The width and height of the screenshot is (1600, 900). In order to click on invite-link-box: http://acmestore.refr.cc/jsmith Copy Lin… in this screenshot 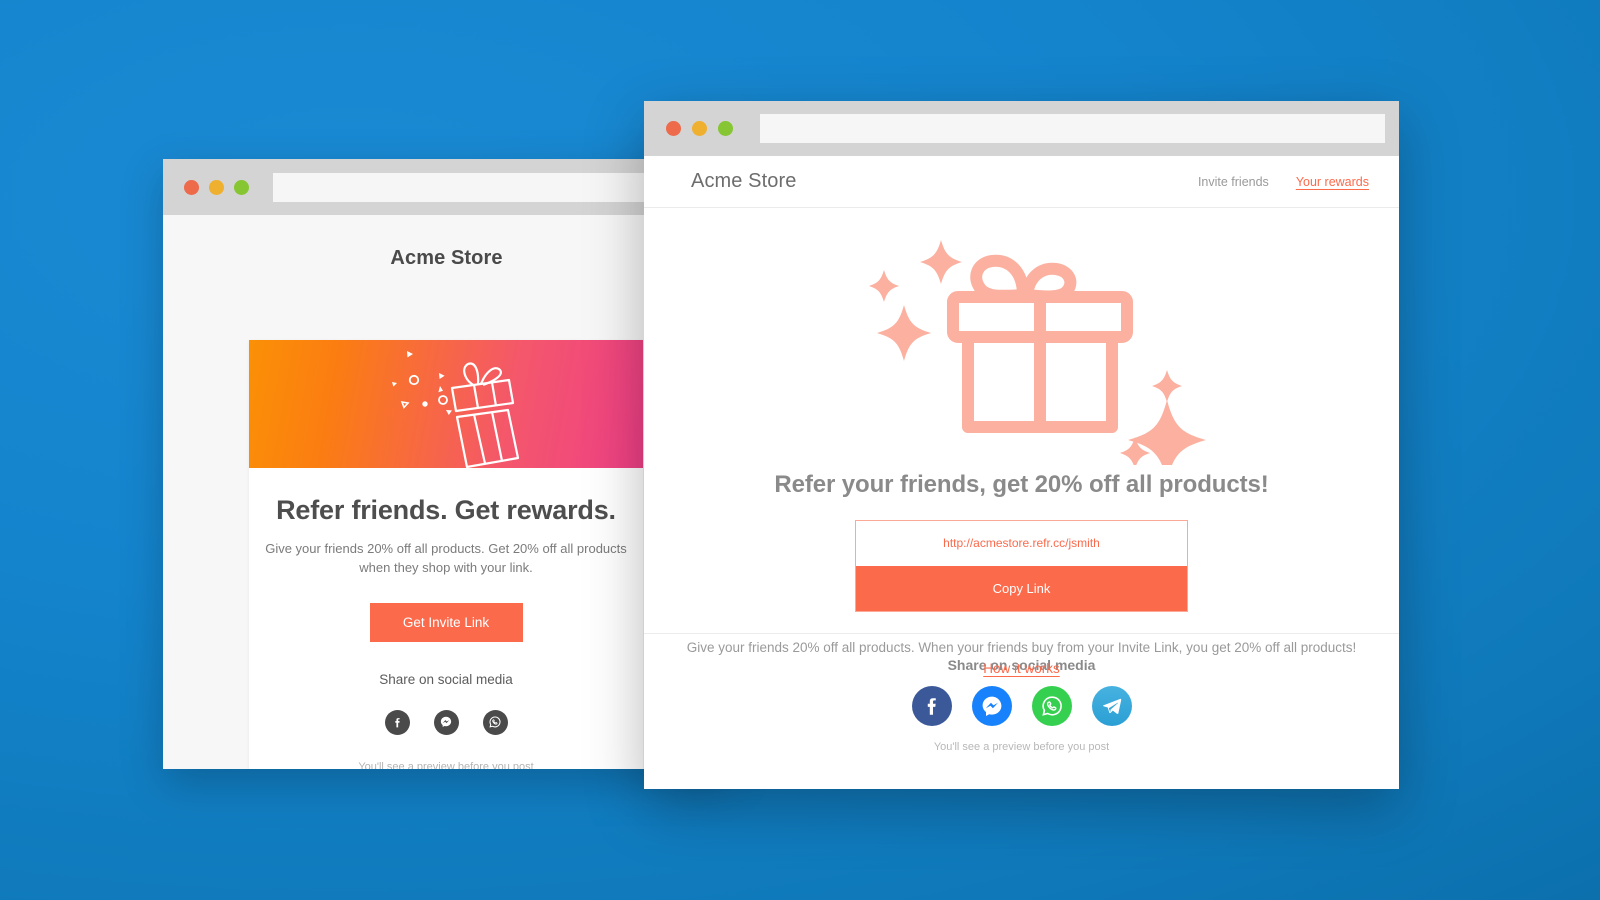, I will do `click(1021, 566)`.